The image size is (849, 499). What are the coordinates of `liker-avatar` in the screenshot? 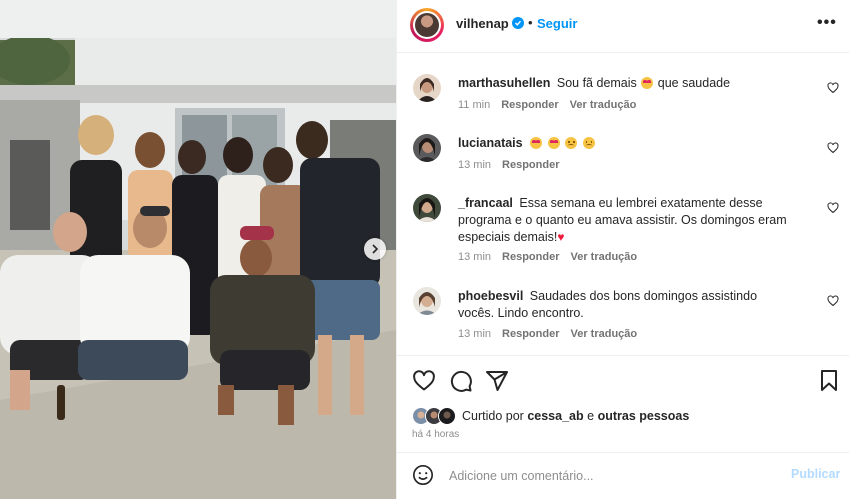 It's located at (447, 416).